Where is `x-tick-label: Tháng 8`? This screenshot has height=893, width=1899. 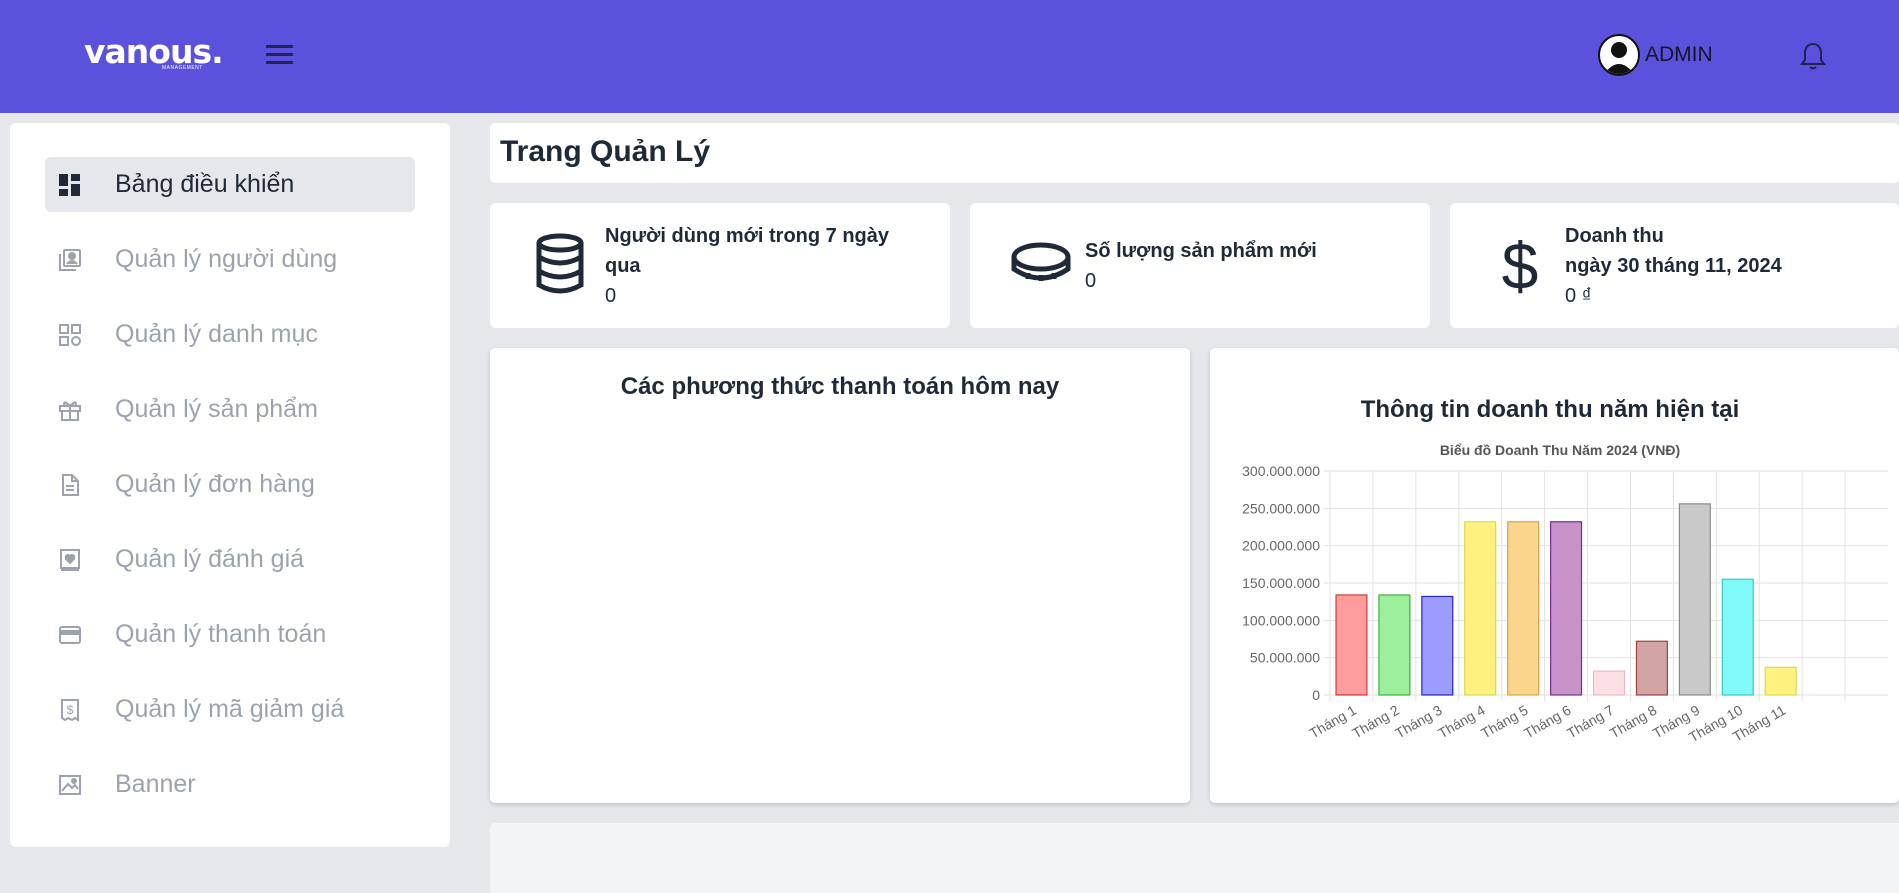 x-tick-label: Tháng 8 is located at coordinates (1633, 722).